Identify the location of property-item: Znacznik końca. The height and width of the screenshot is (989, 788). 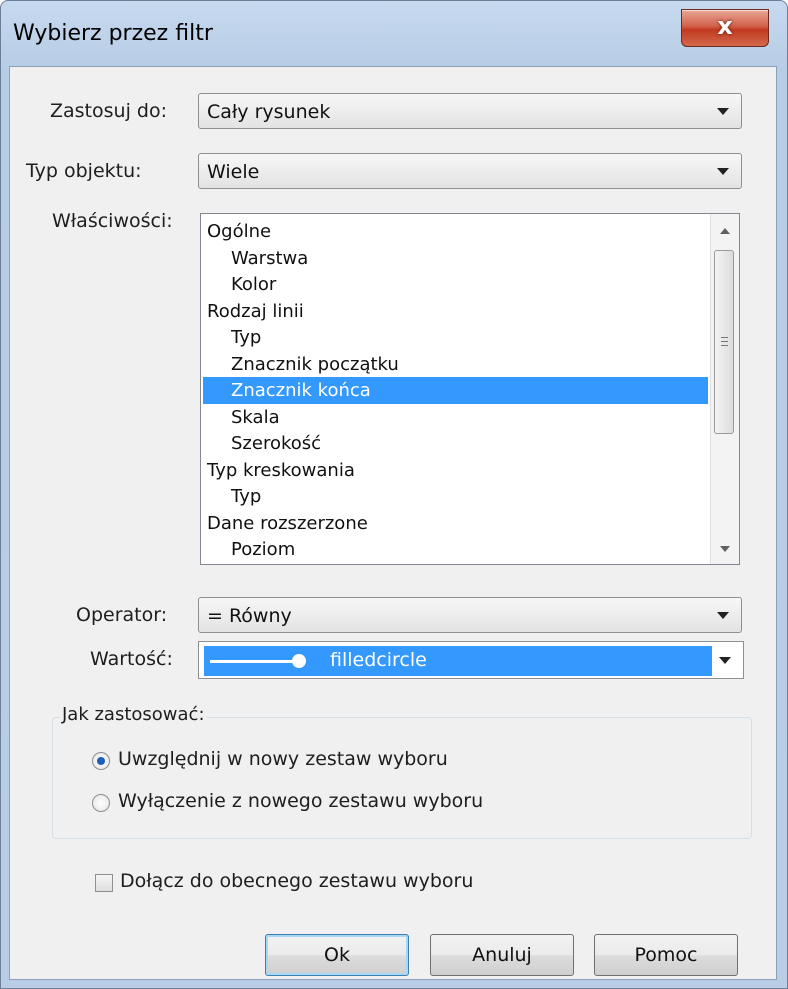
(455, 390).